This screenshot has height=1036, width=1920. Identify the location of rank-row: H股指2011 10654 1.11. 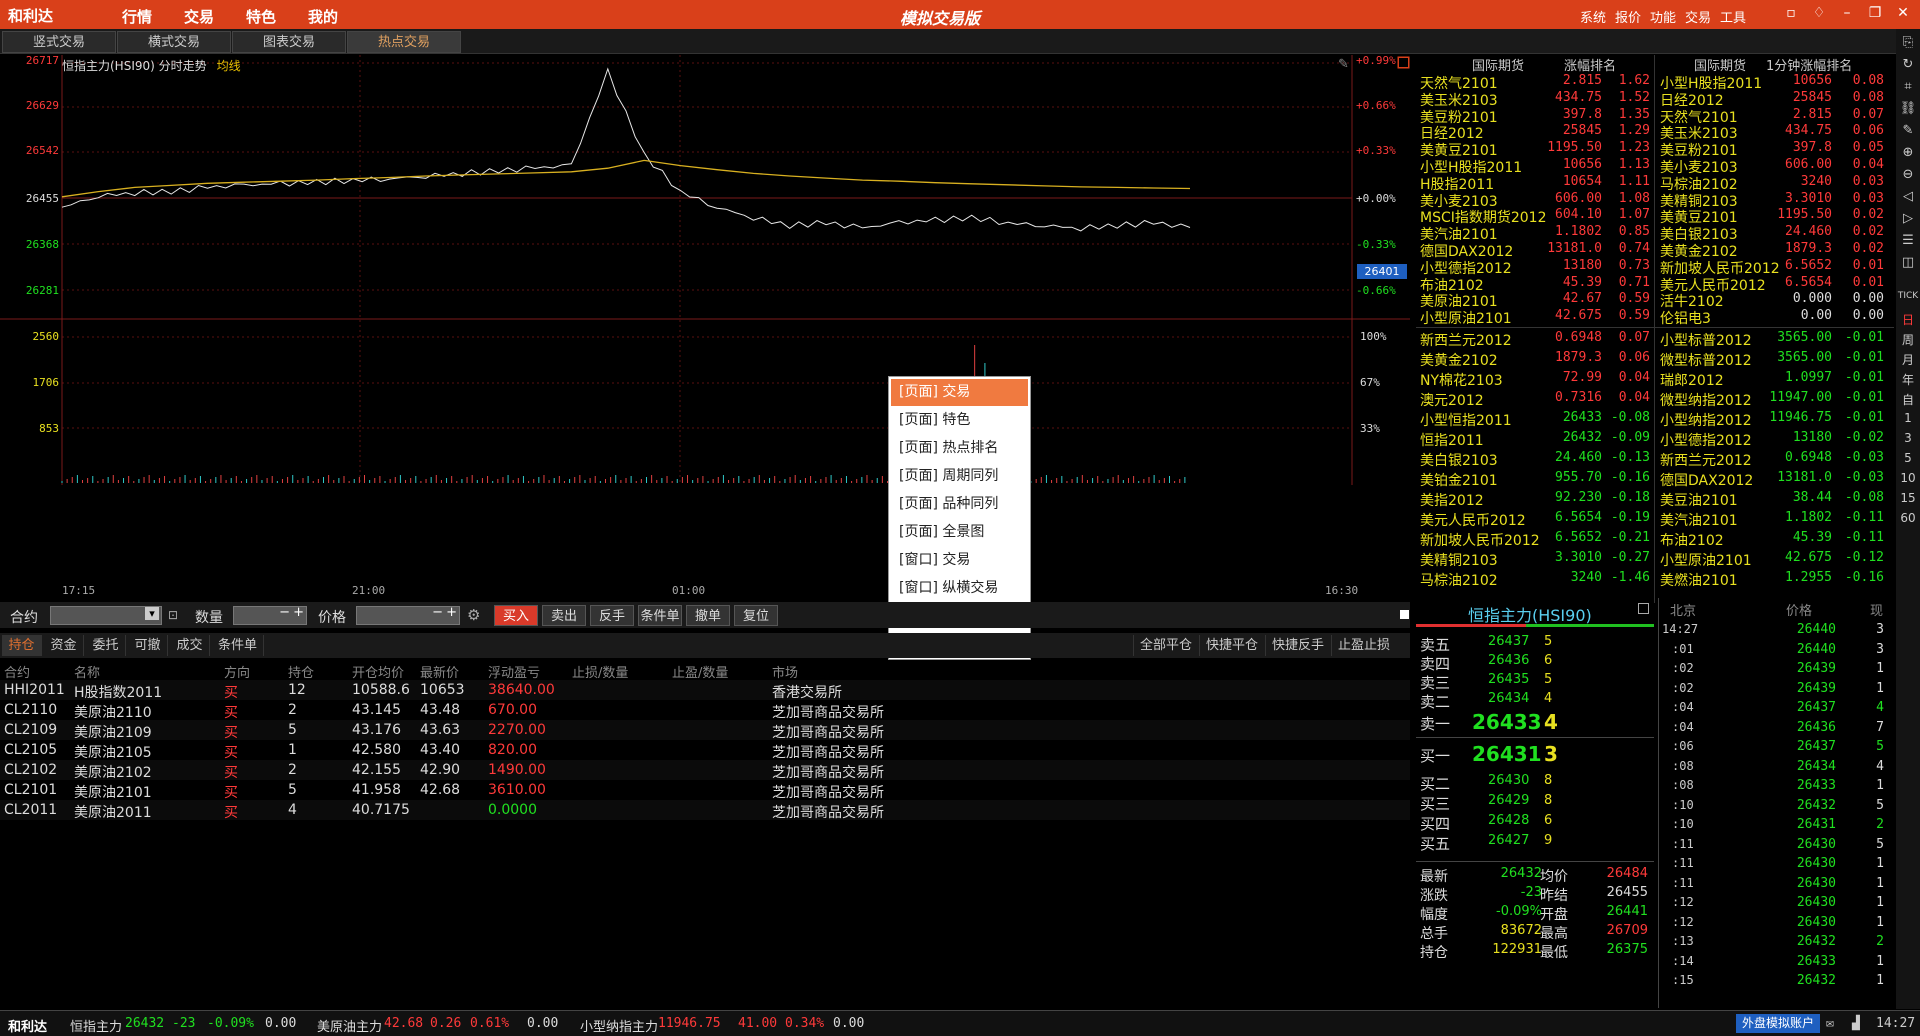
(1539, 183).